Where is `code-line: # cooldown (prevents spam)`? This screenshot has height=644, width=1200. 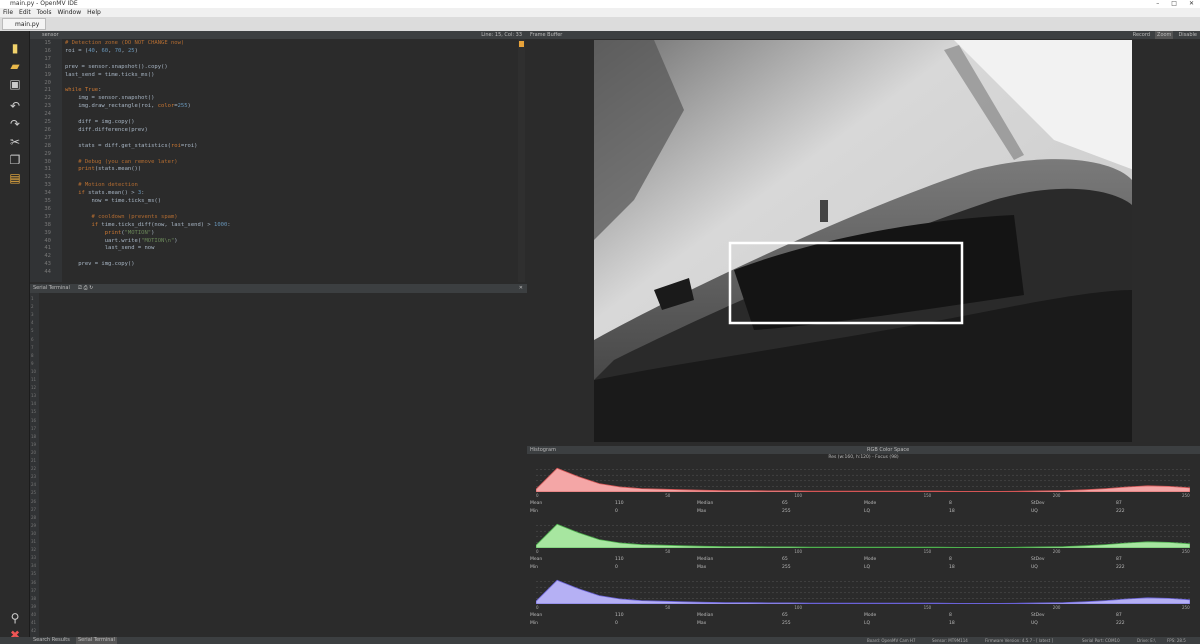 code-line: # cooldown (prevents spam) is located at coordinates (121, 216).